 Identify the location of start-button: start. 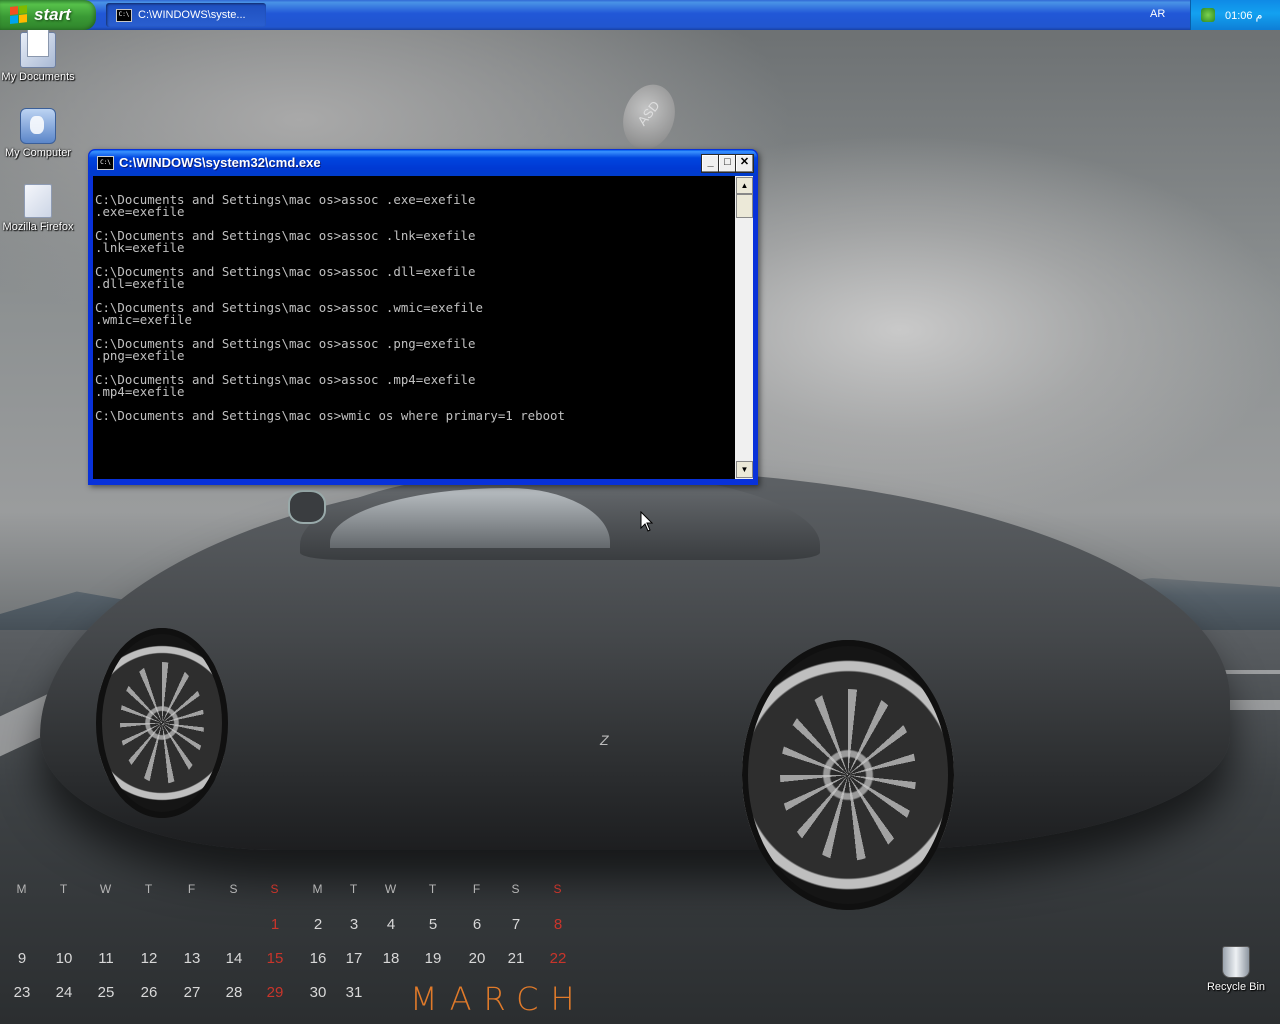
(48, 15).